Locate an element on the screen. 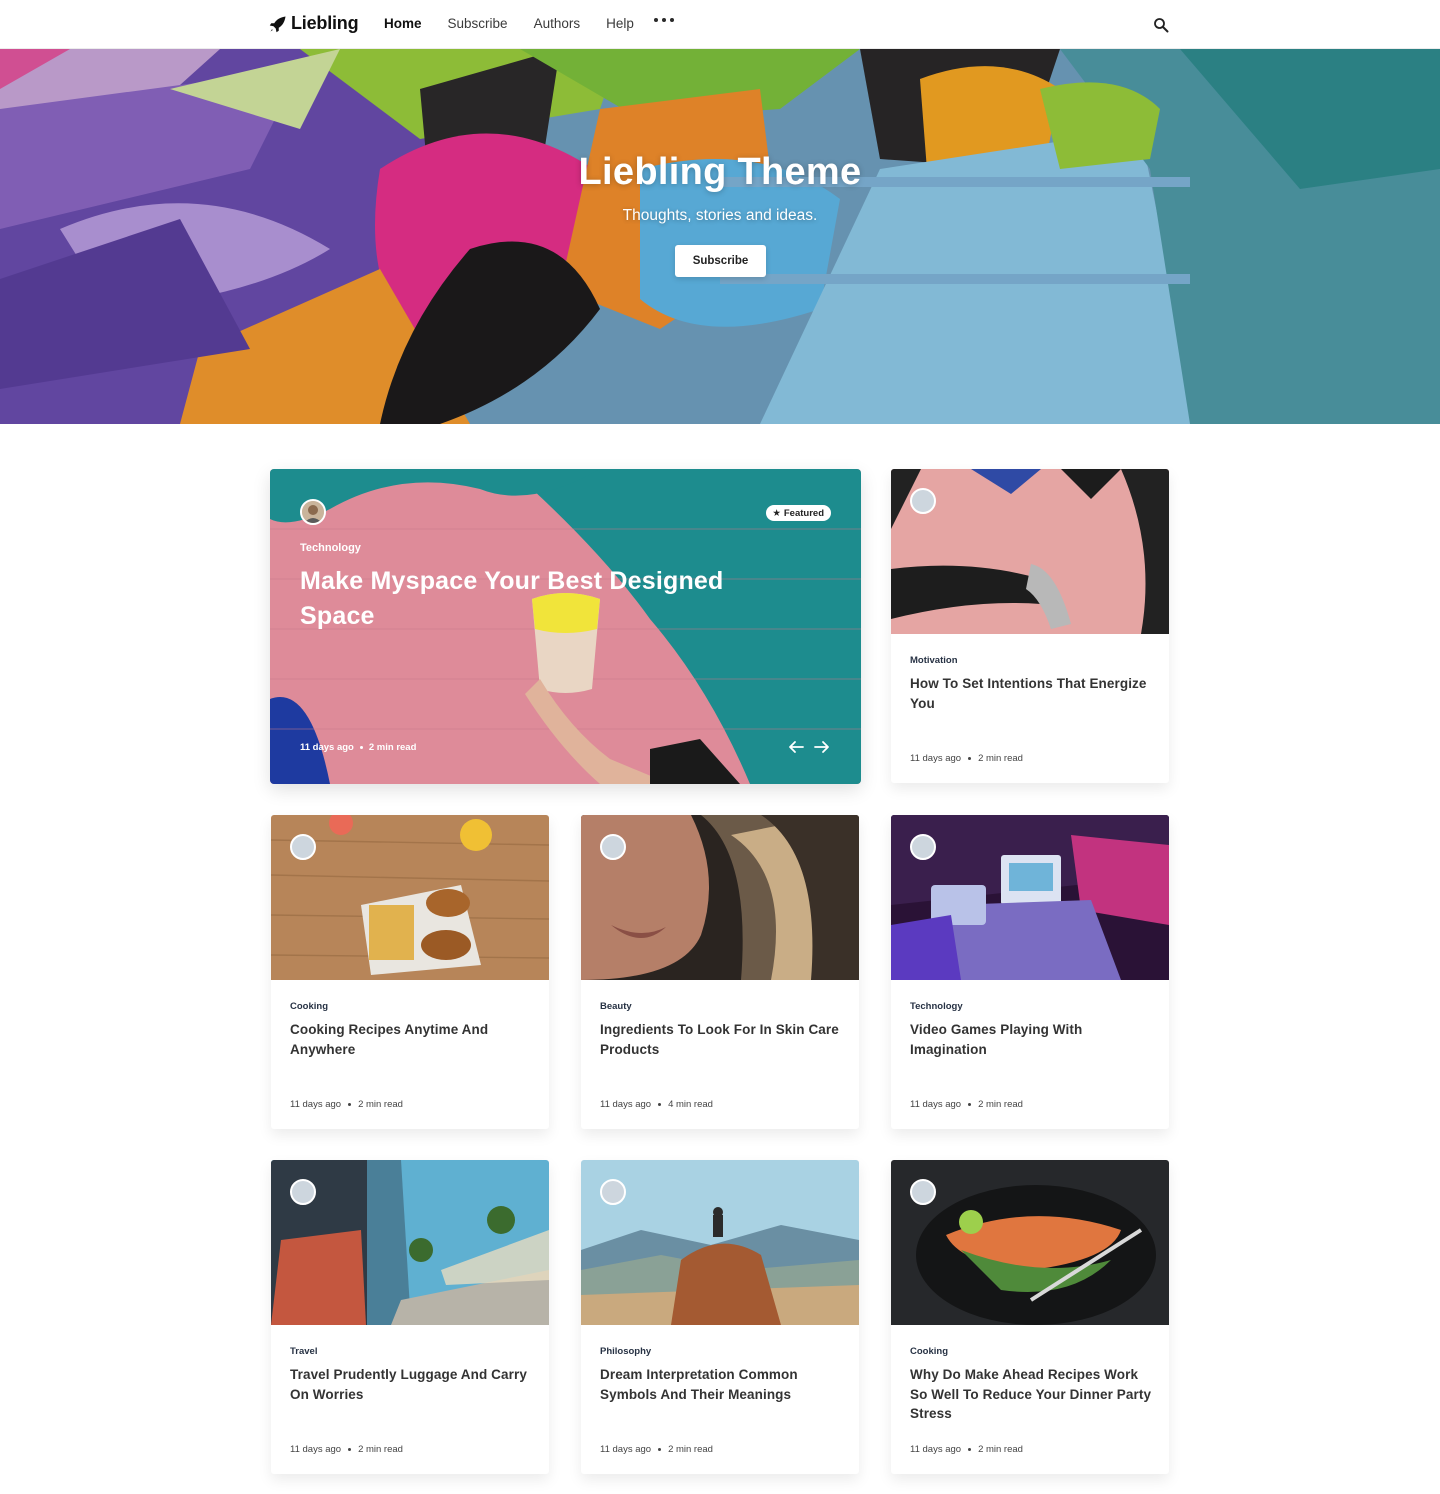 The height and width of the screenshot is (1494, 1440). site-logo: Liebling is located at coordinates (314, 23).